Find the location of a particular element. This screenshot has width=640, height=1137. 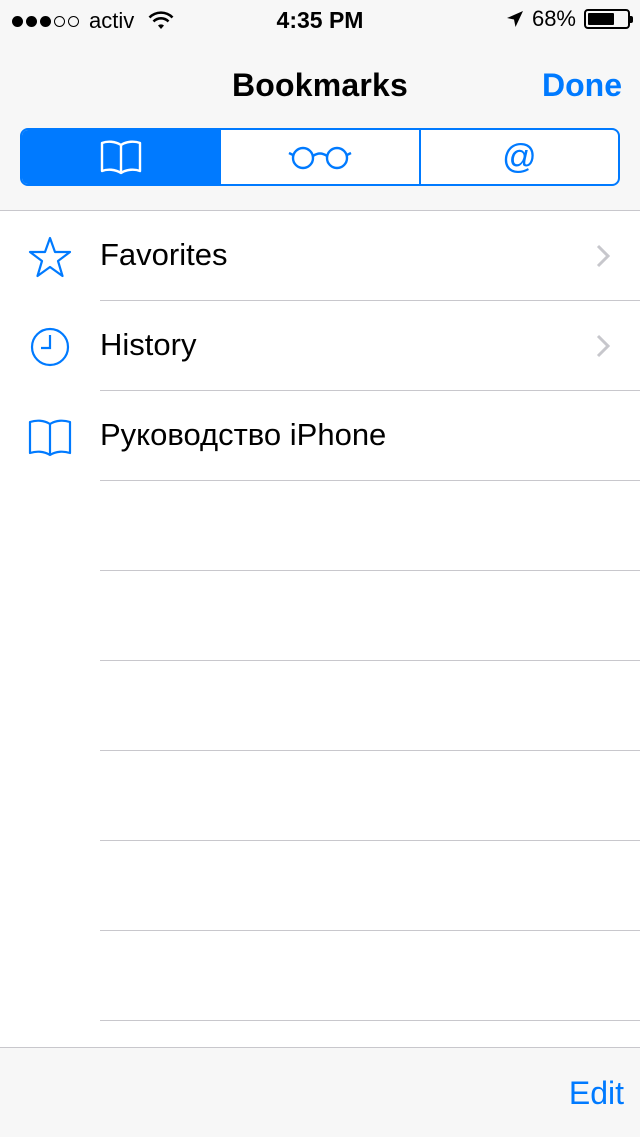

reading-glasses-icon is located at coordinates (320, 158).